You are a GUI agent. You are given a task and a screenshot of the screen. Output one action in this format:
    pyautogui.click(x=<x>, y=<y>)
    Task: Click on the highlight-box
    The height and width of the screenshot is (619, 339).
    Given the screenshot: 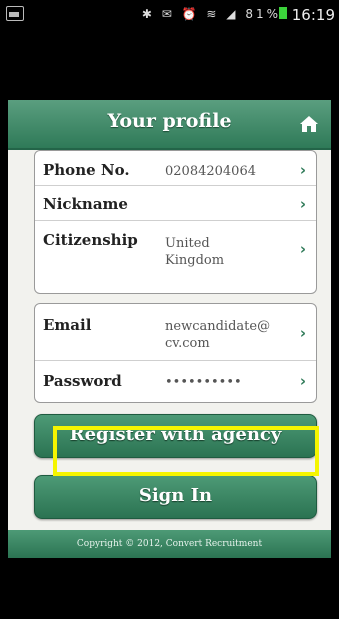 What is the action you would take?
    pyautogui.click(x=186, y=451)
    